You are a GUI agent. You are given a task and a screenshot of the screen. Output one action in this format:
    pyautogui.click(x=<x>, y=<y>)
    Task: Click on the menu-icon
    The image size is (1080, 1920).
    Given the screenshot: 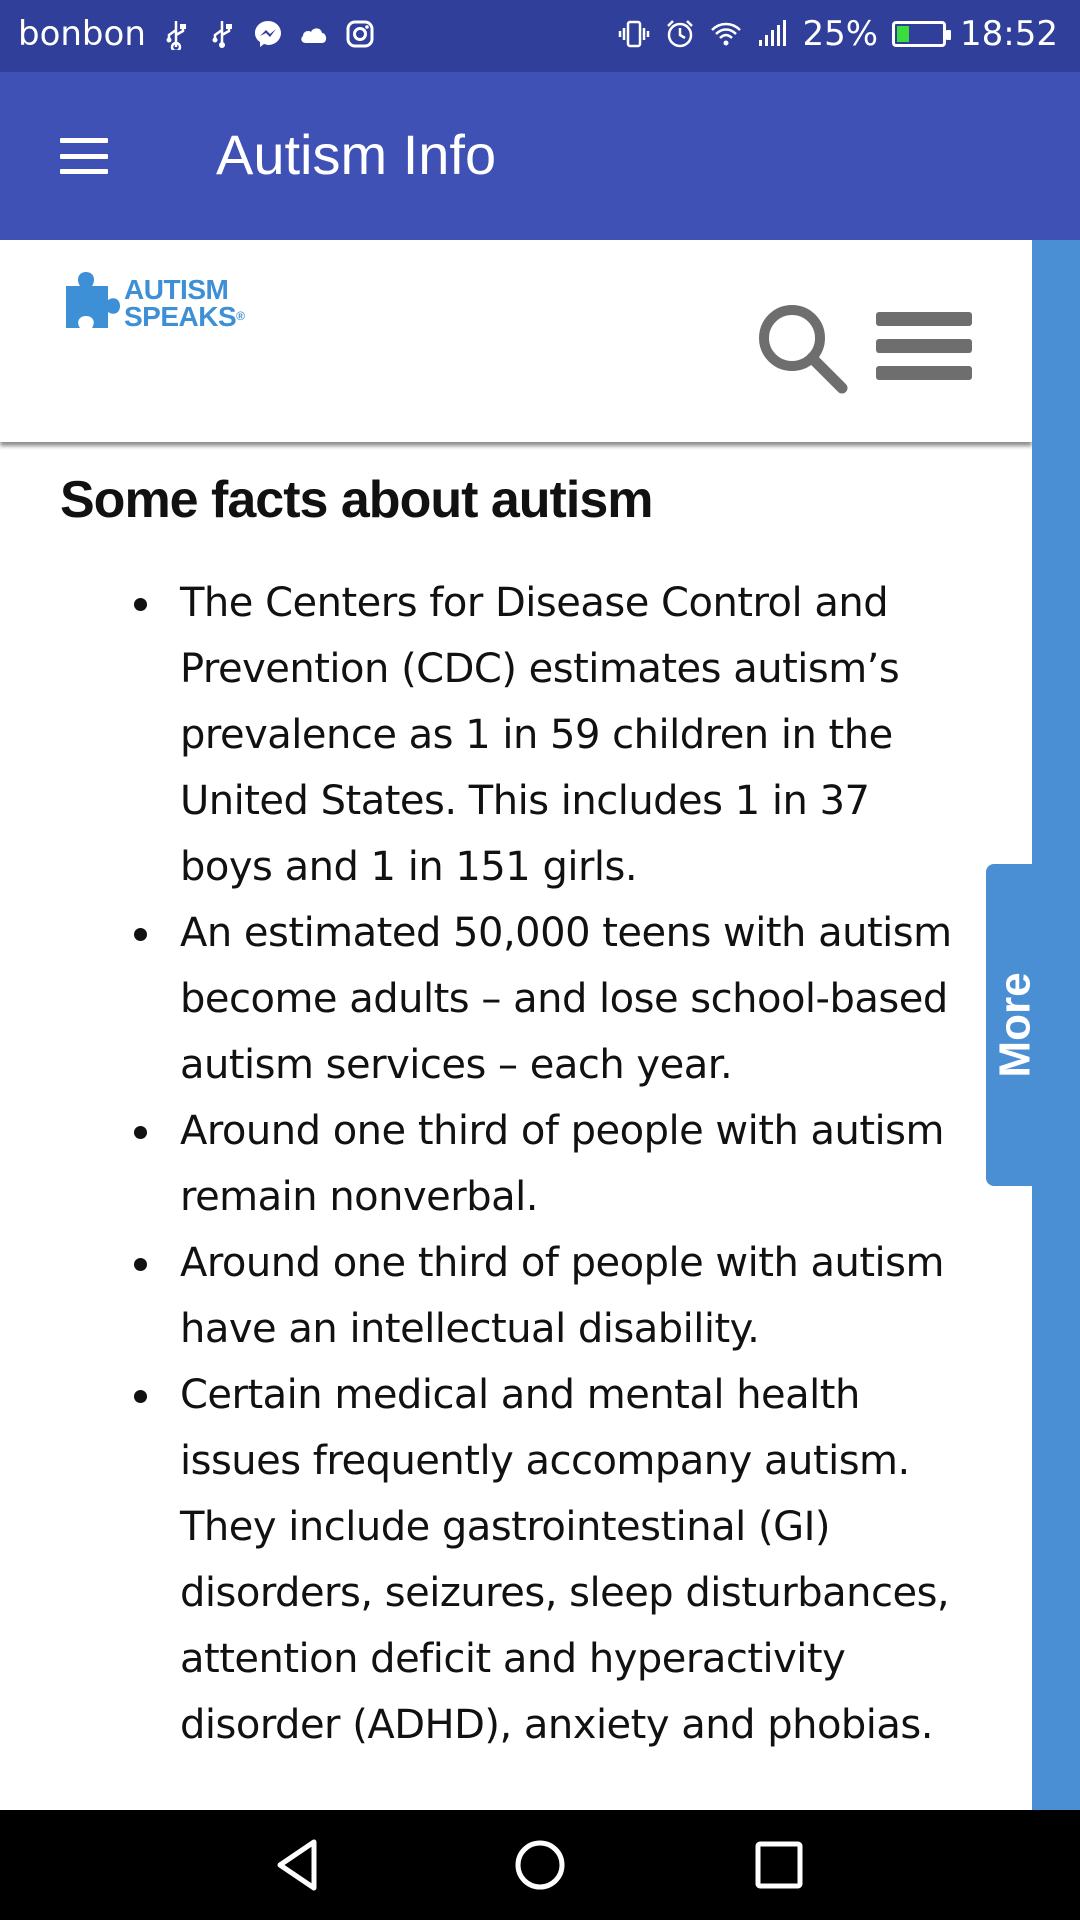 What is the action you would take?
    pyautogui.click(x=924, y=346)
    